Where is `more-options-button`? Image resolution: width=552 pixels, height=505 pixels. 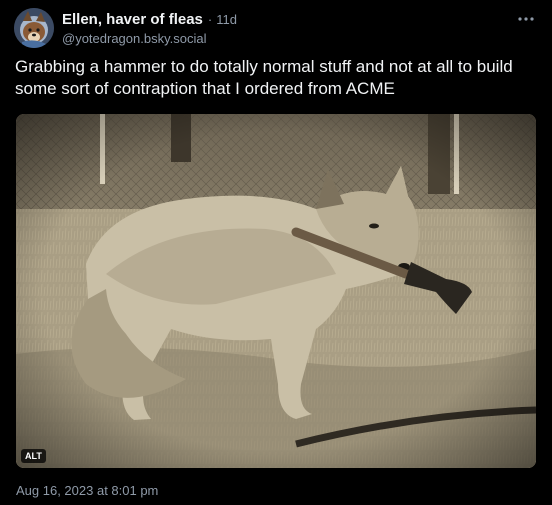
more-options-button is located at coordinates (526, 19).